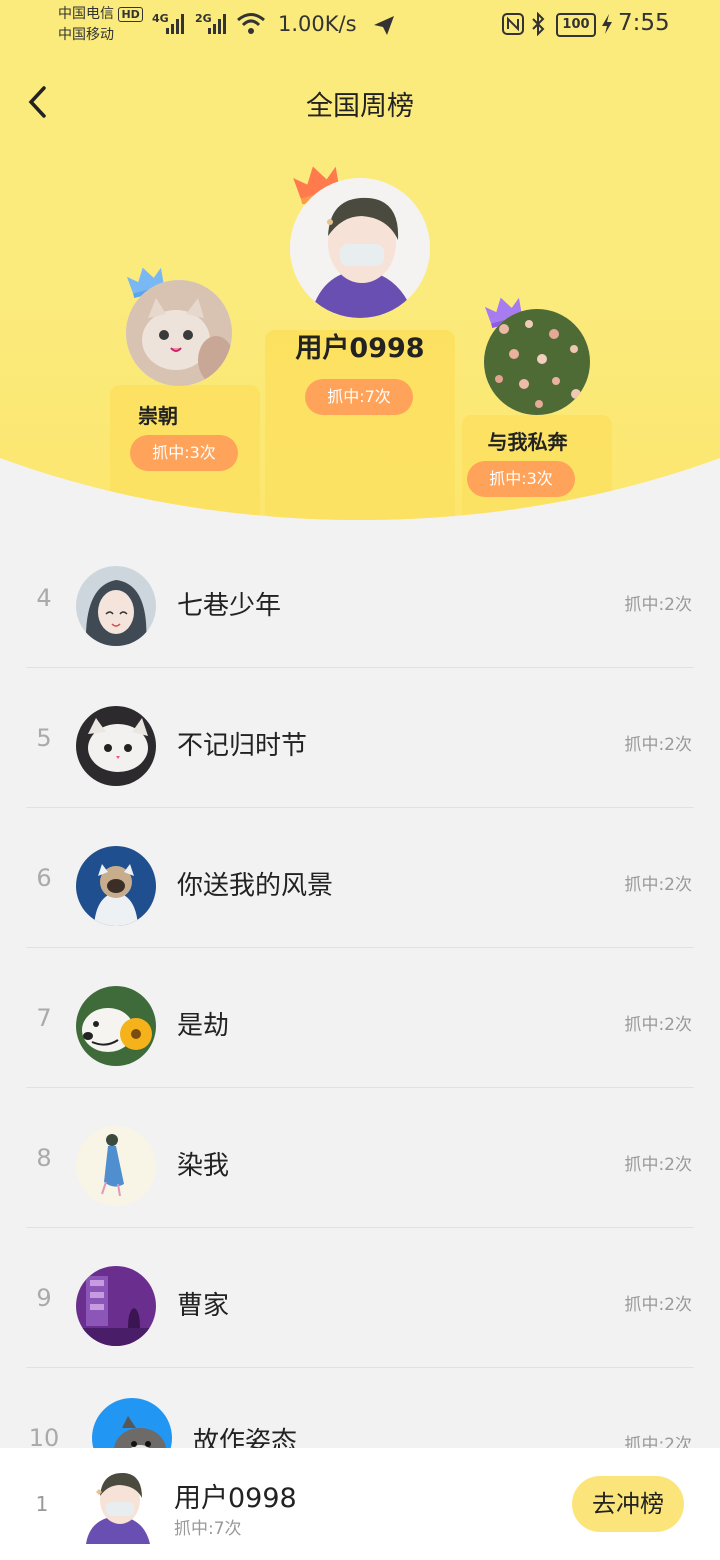 This screenshot has width=720, height=1560. Describe the element at coordinates (242, 746) in the screenshot. I see `user-name: 不记归时节` at that location.